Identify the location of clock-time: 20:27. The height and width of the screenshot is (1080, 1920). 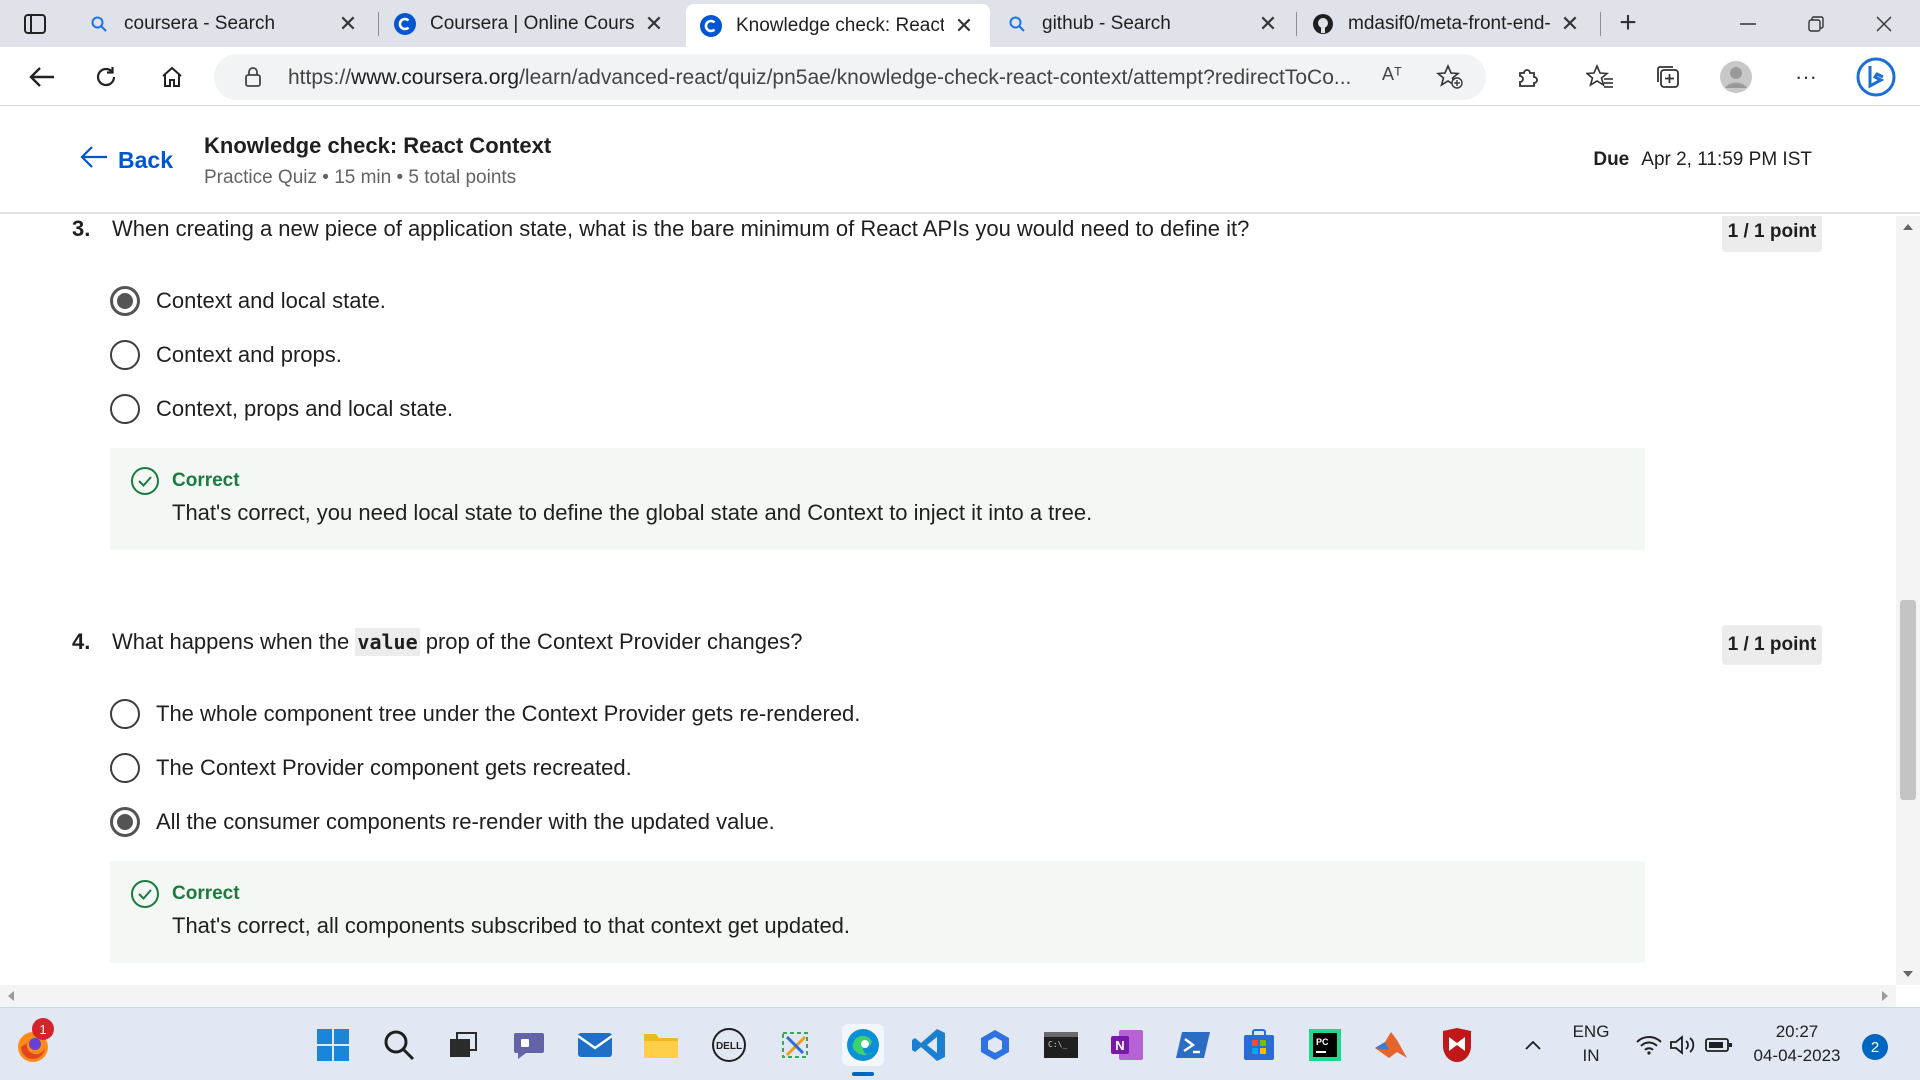
(1797, 1032).